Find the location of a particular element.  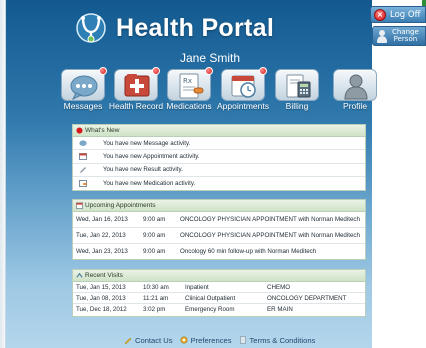

preferences-label: Preferences is located at coordinates (211, 340).